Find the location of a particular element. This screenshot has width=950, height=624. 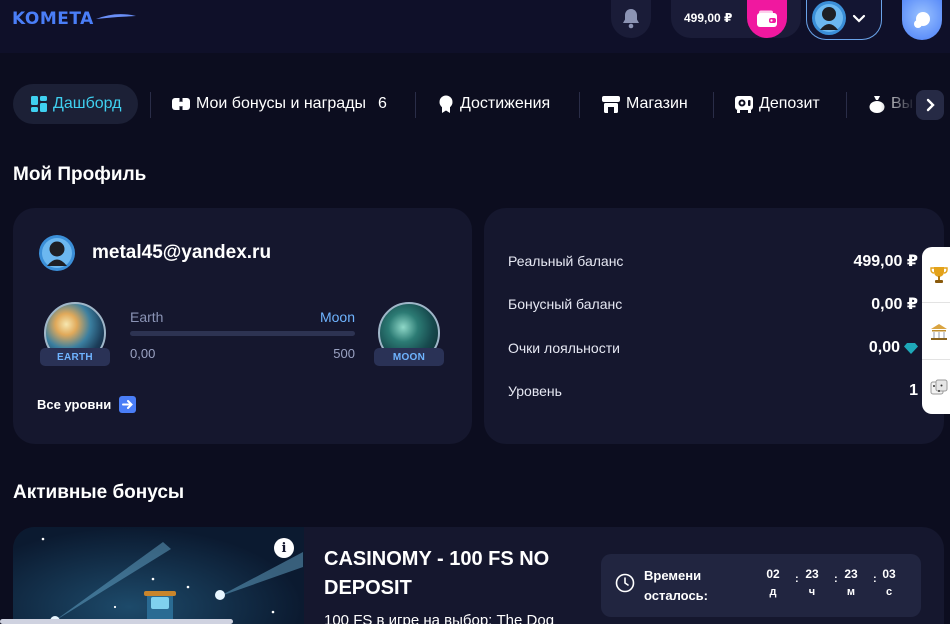

tab-dashboard: Дашборд is located at coordinates (75, 104).